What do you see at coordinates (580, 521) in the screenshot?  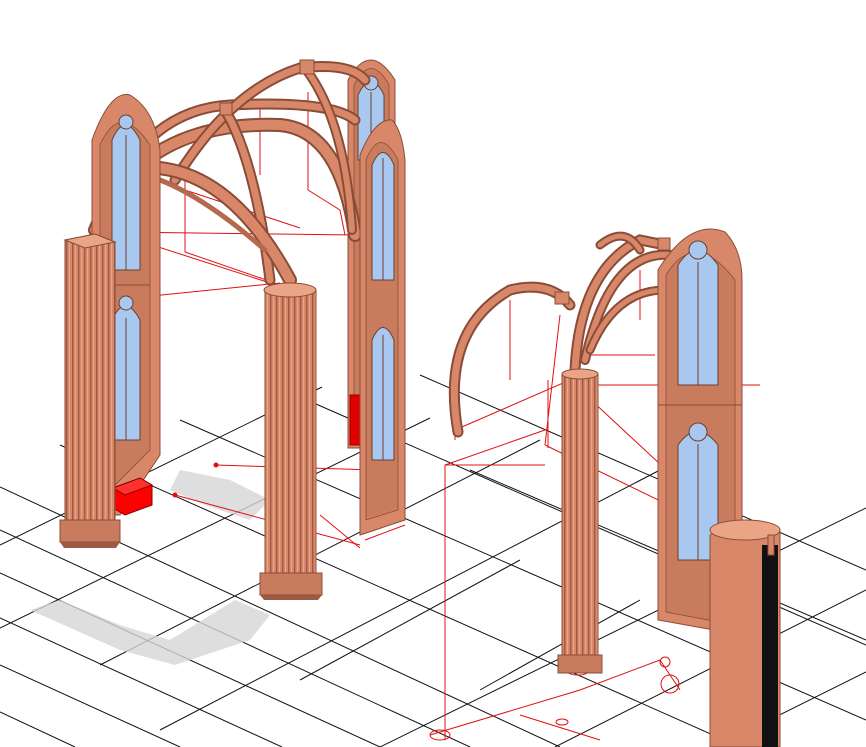 I see `pillar-right-back` at bounding box center [580, 521].